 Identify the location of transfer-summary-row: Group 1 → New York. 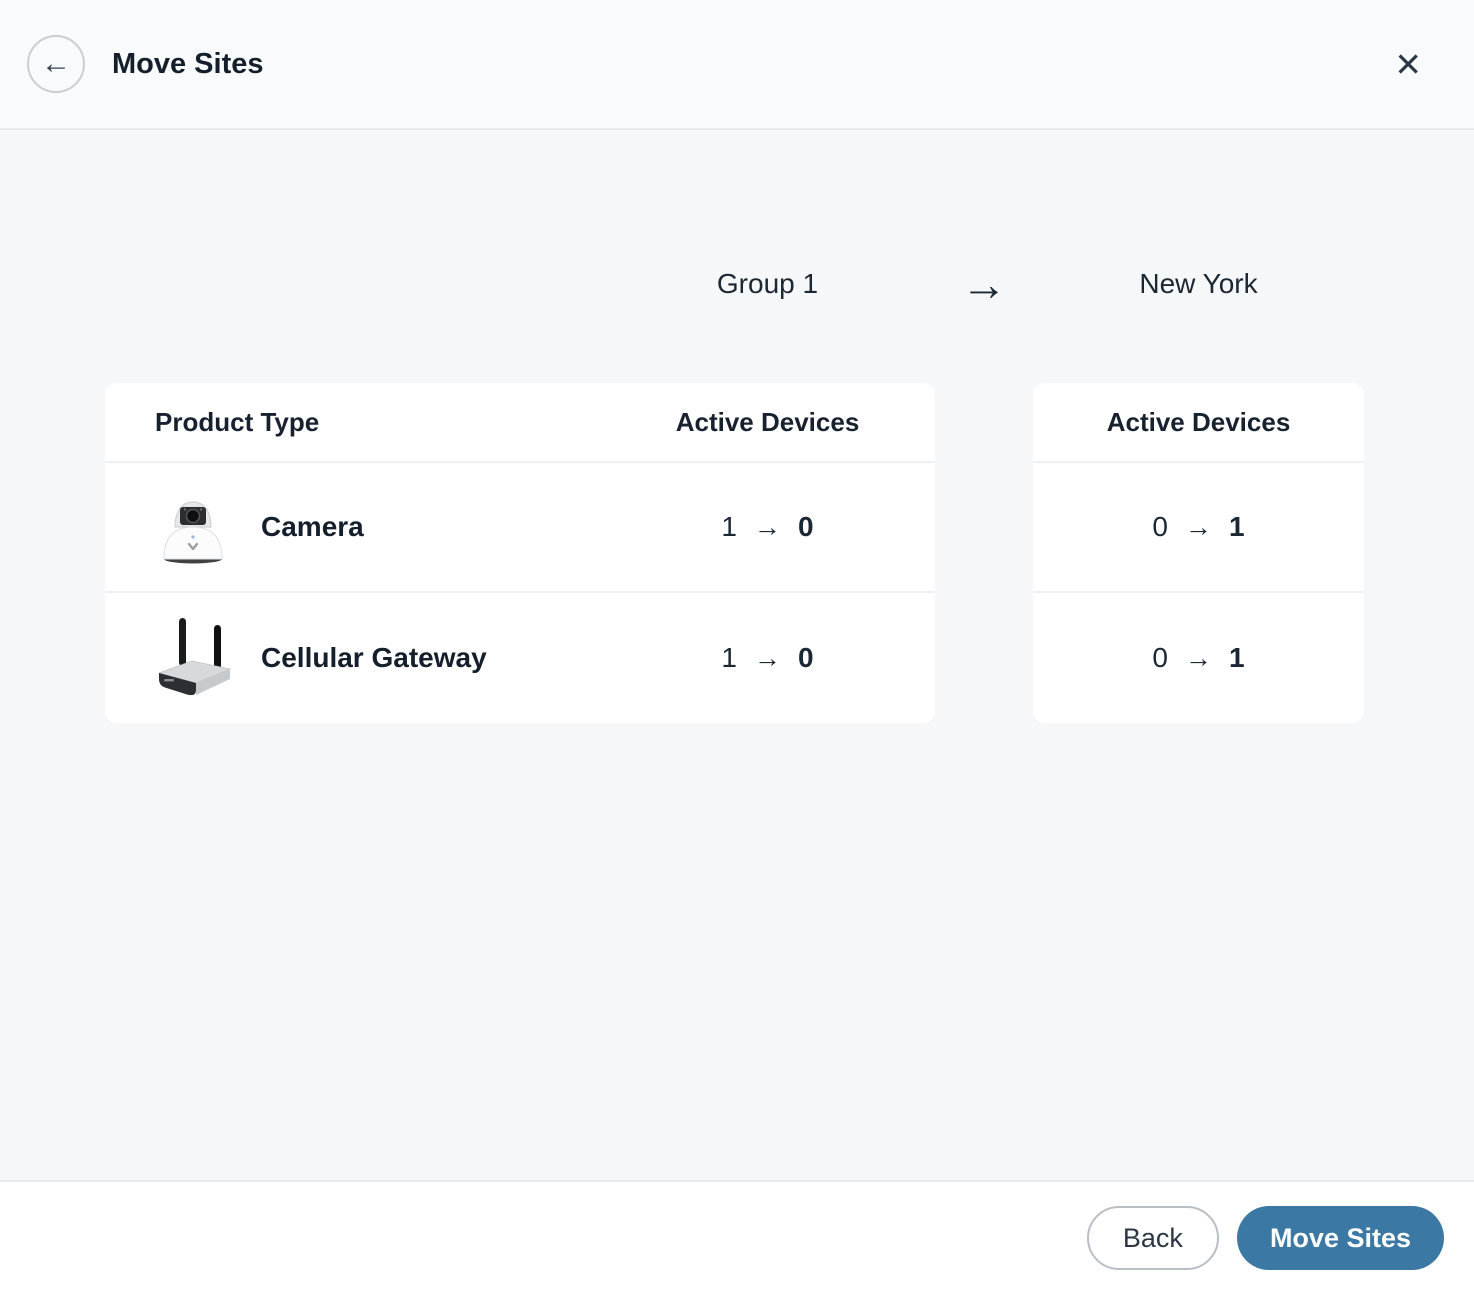
(789, 284).